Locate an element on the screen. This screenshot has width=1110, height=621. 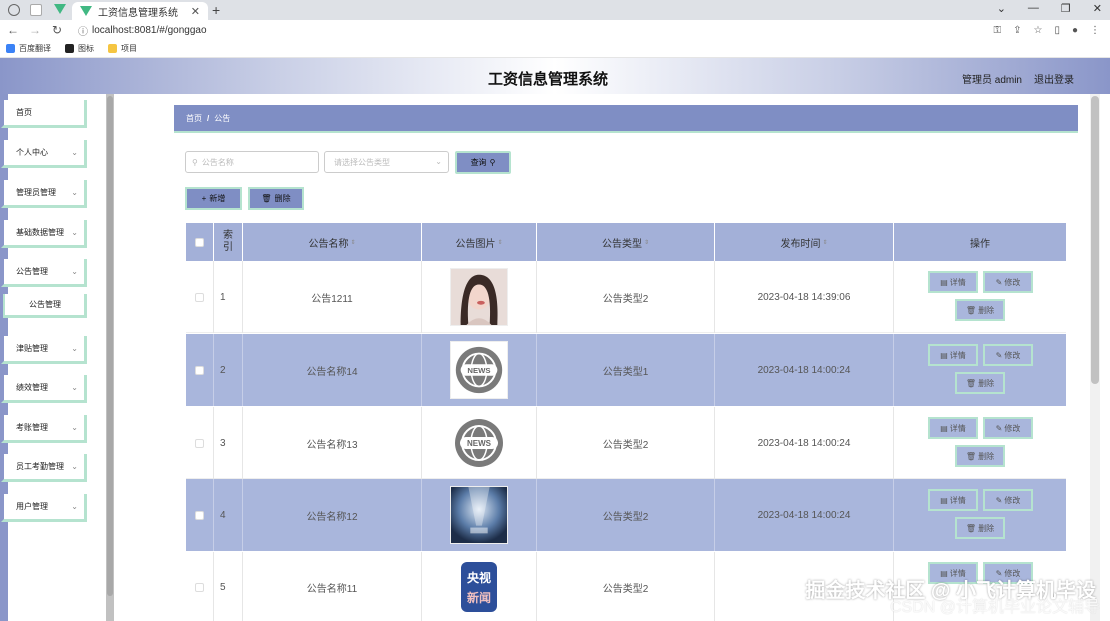
row-image-cell: NEWS is located at coordinates (479, 443).